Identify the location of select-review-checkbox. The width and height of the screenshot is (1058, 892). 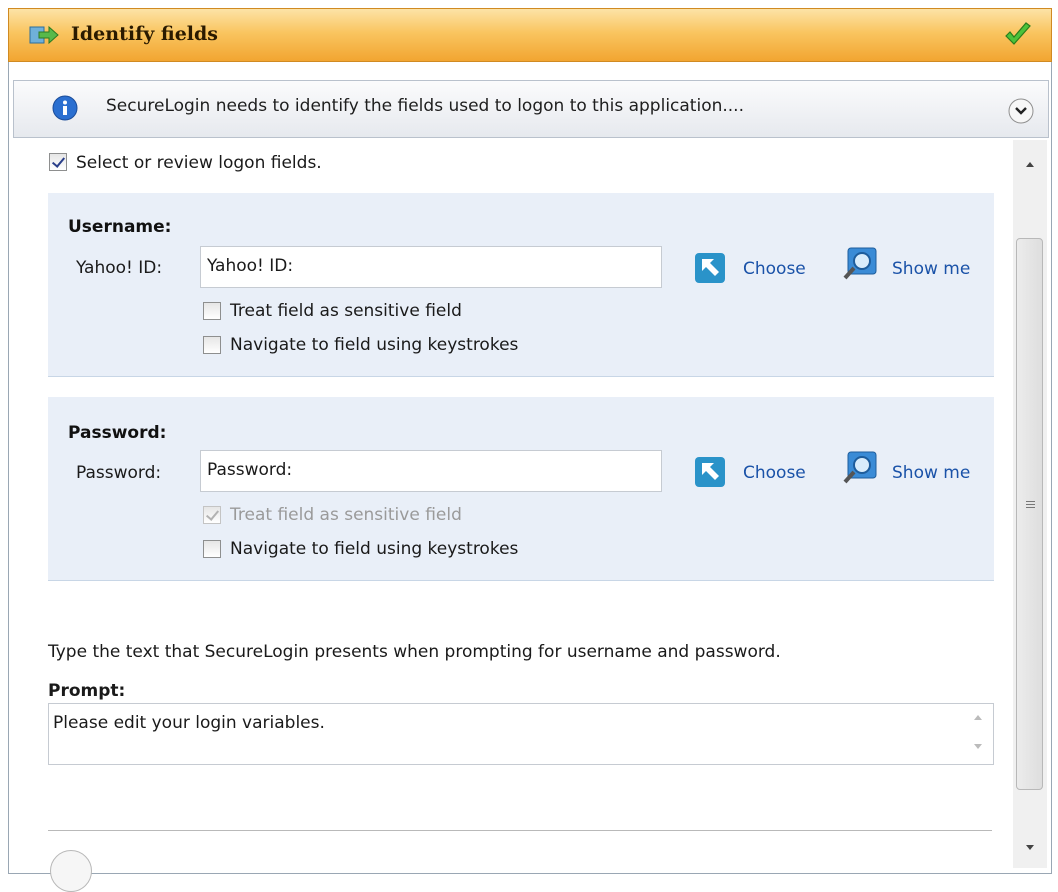
(58, 162).